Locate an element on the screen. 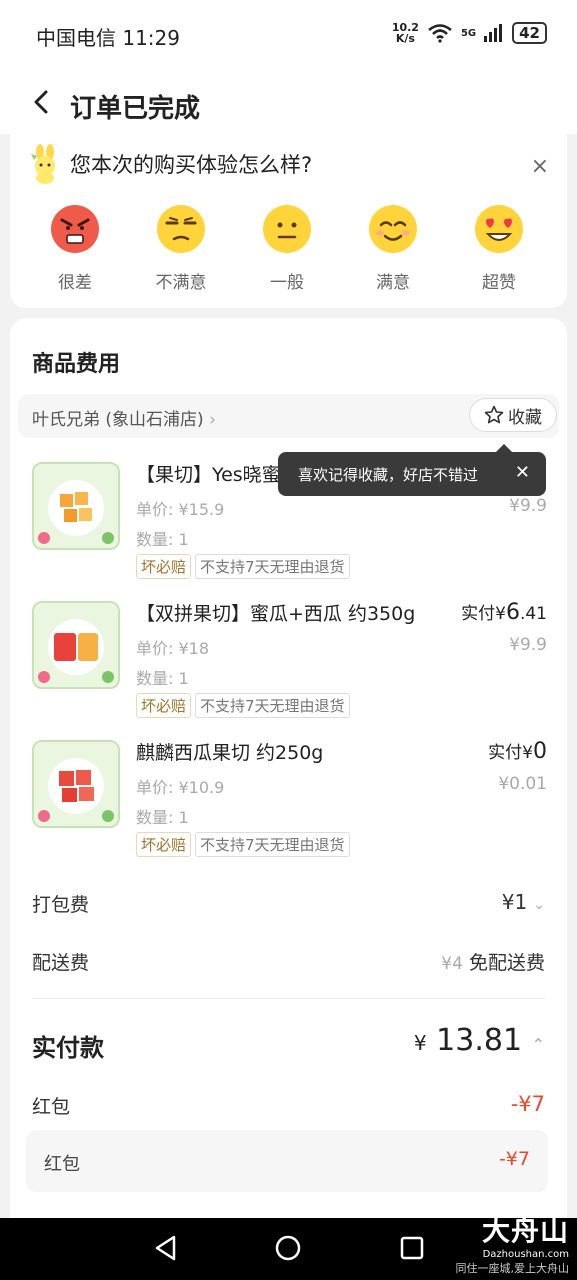 The height and width of the screenshot is (1280, 577). carrier-time: 中国电信 11:29 is located at coordinates (108, 38).